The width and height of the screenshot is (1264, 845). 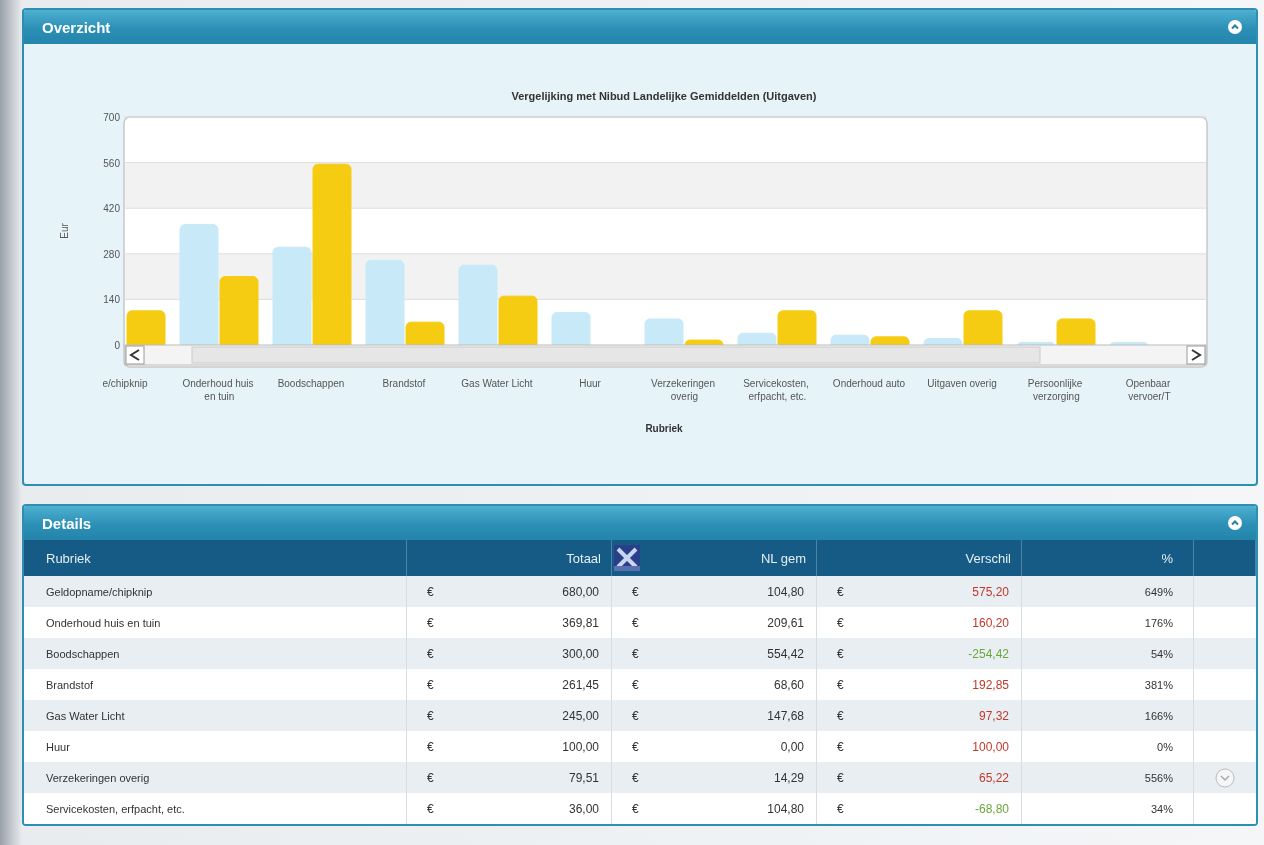 I want to click on table-cell: Boodschappen, so click(x=83, y=653).